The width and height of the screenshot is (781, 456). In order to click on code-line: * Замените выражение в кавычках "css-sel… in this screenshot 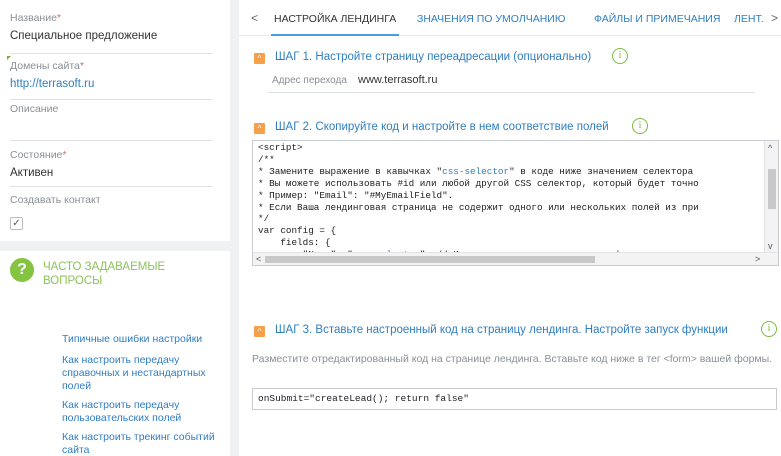, I will do `click(478, 172)`.